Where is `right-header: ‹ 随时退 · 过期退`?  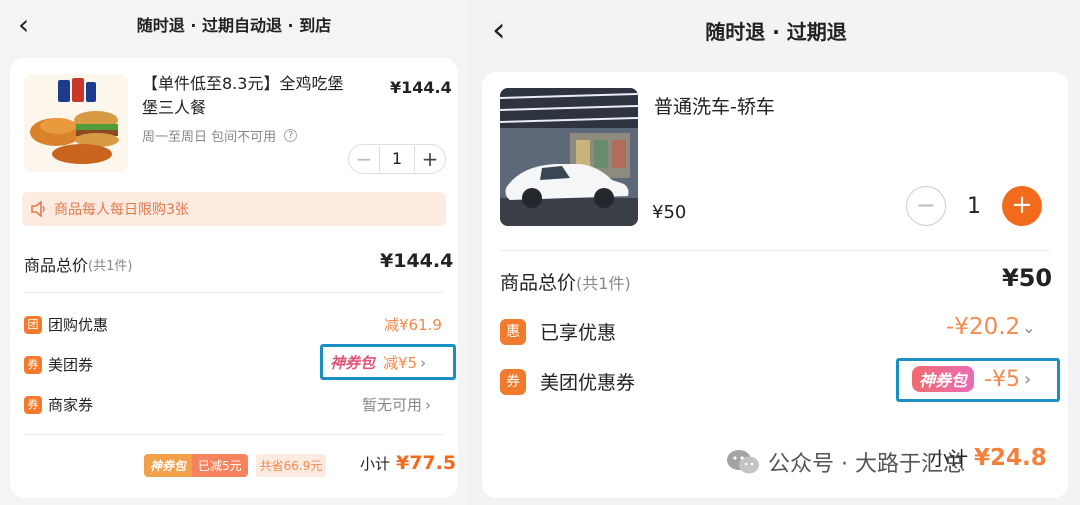 right-header: ‹ 随时退 · 过期退 is located at coordinates (776, 25).